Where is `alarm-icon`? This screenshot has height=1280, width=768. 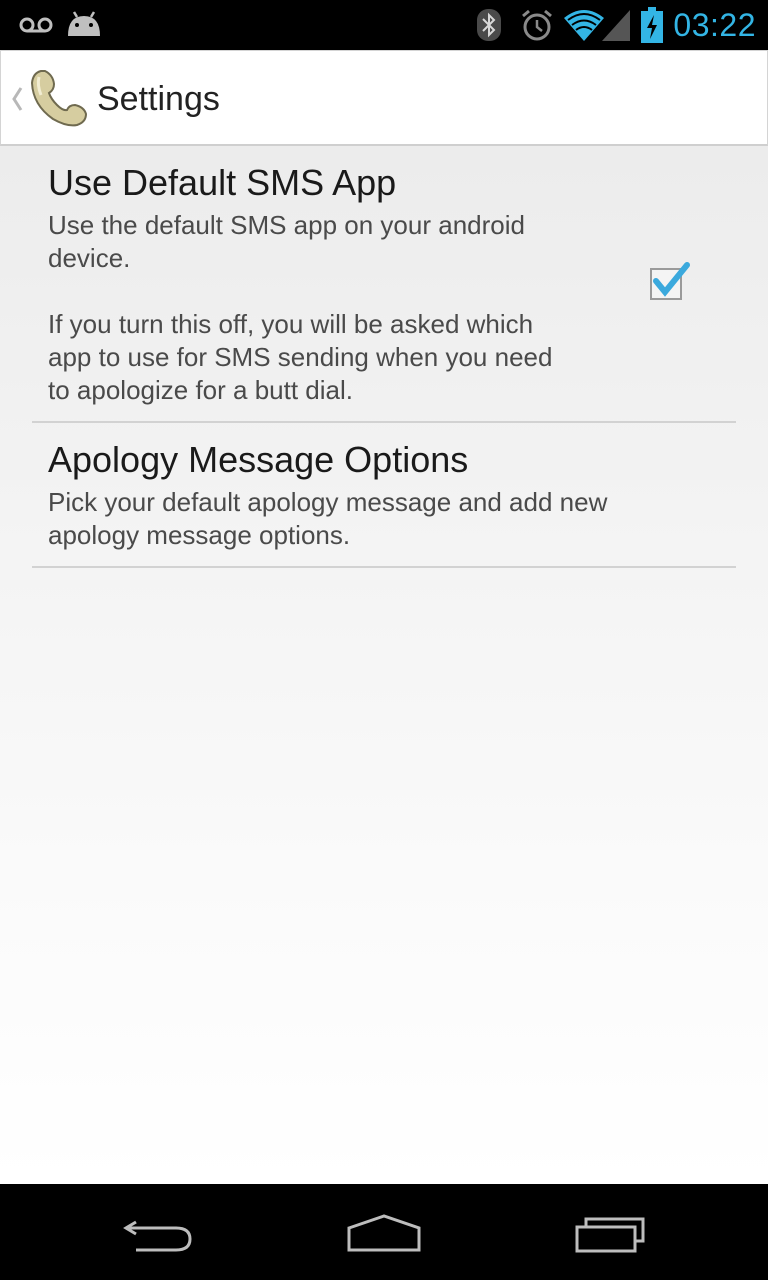 alarm-icon is located at coordinates (537, 25).